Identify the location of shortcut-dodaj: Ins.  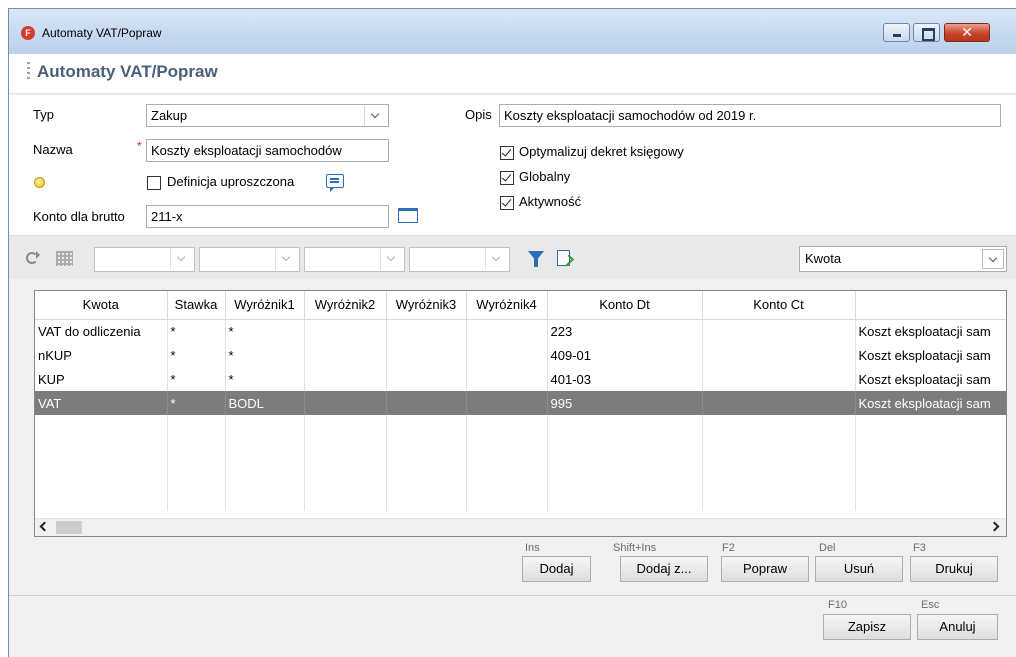
(532, 548).